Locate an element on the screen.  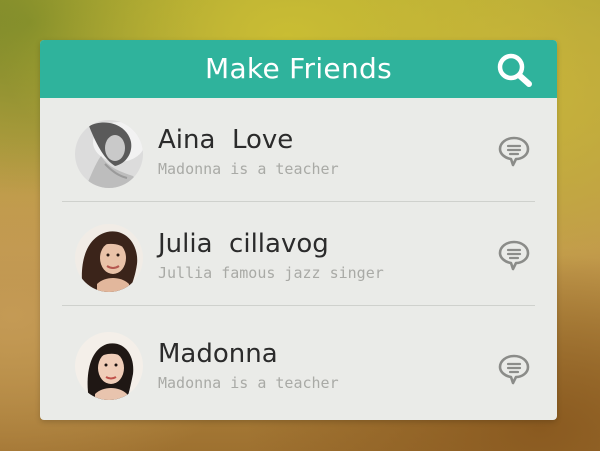
contact-name: Julia cillavog is located at coordinates (243, 244).